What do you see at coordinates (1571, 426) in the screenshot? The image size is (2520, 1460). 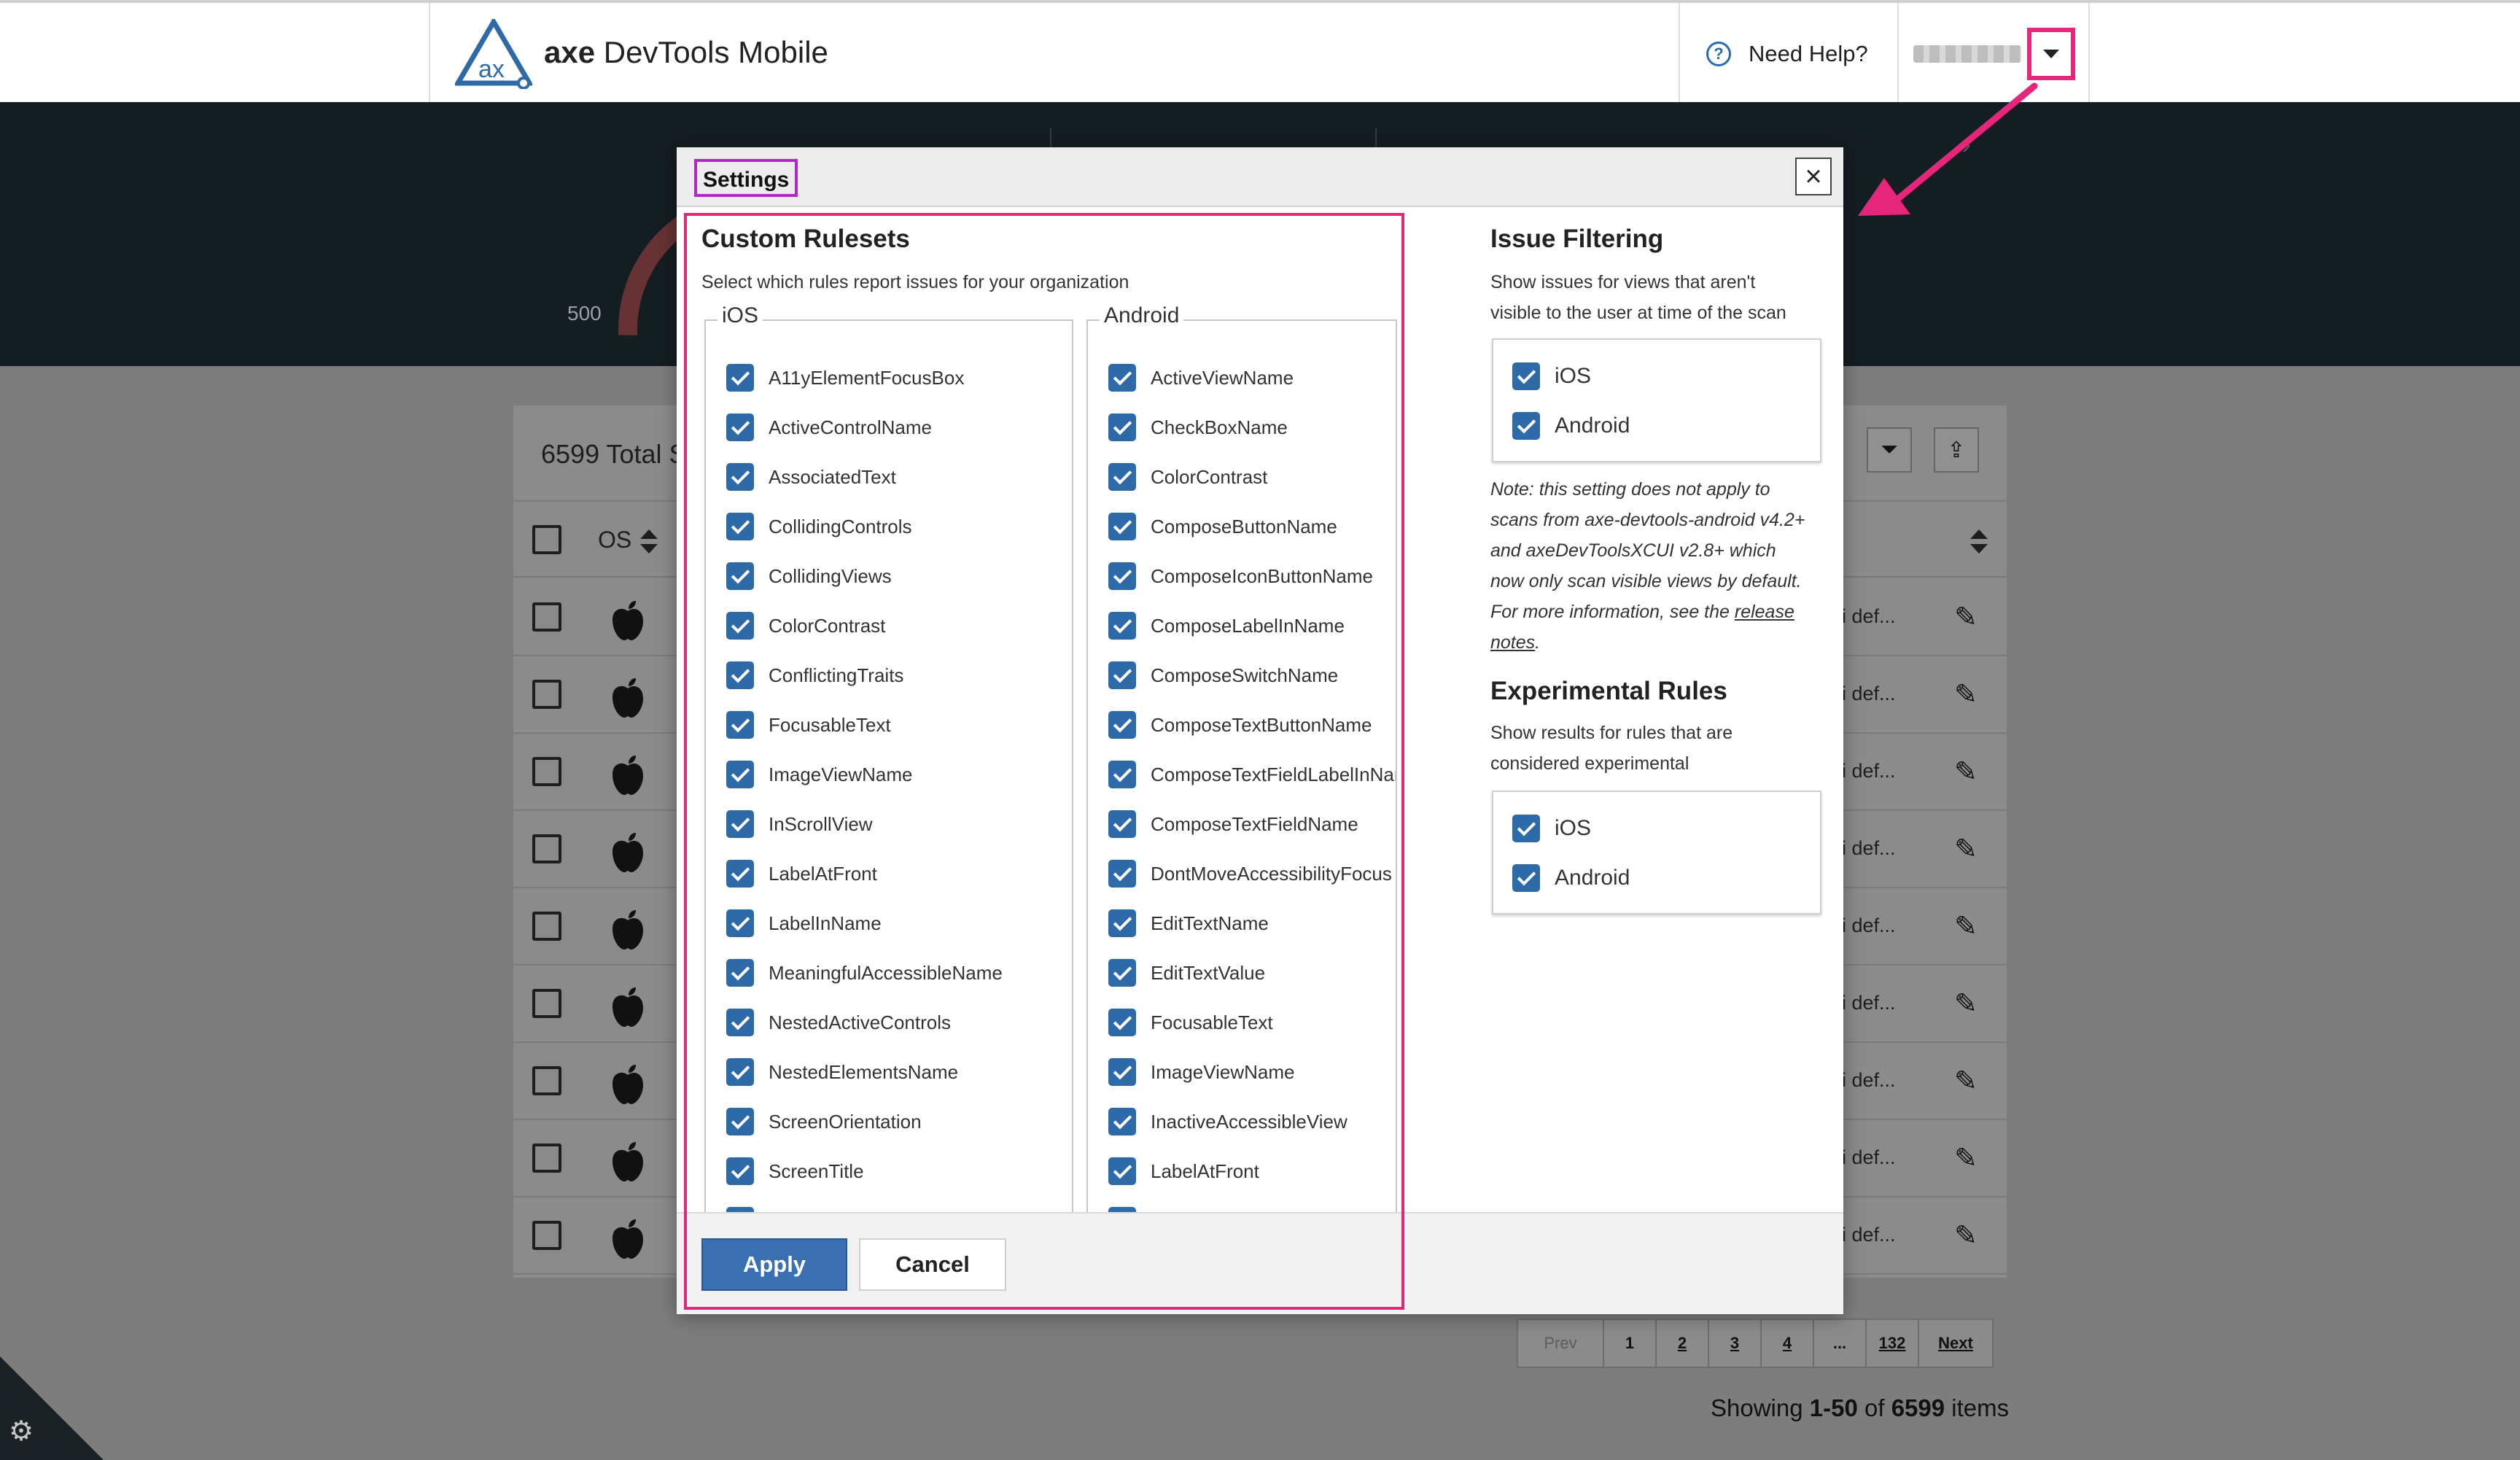 I see `issue-filtering-android-checkbox: Android` at bounding box center [1571, 426].